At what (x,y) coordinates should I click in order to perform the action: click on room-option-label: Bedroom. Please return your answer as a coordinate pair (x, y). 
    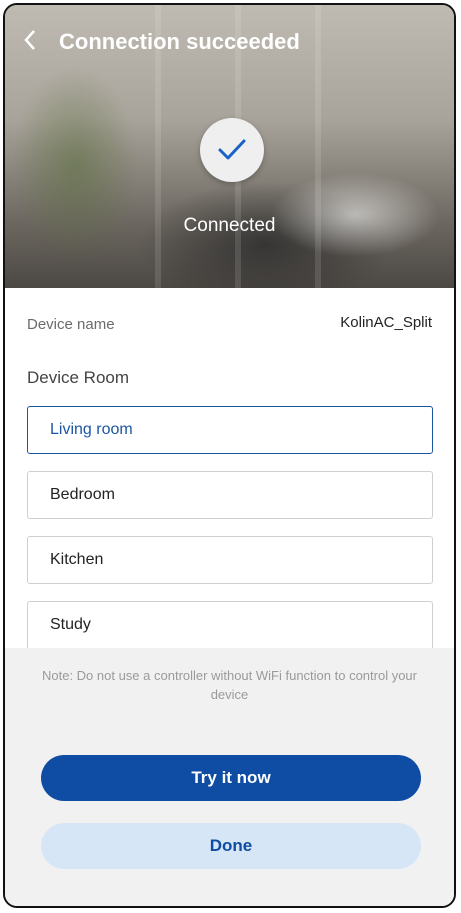
    Looking at the image, I should click on (82, 494).